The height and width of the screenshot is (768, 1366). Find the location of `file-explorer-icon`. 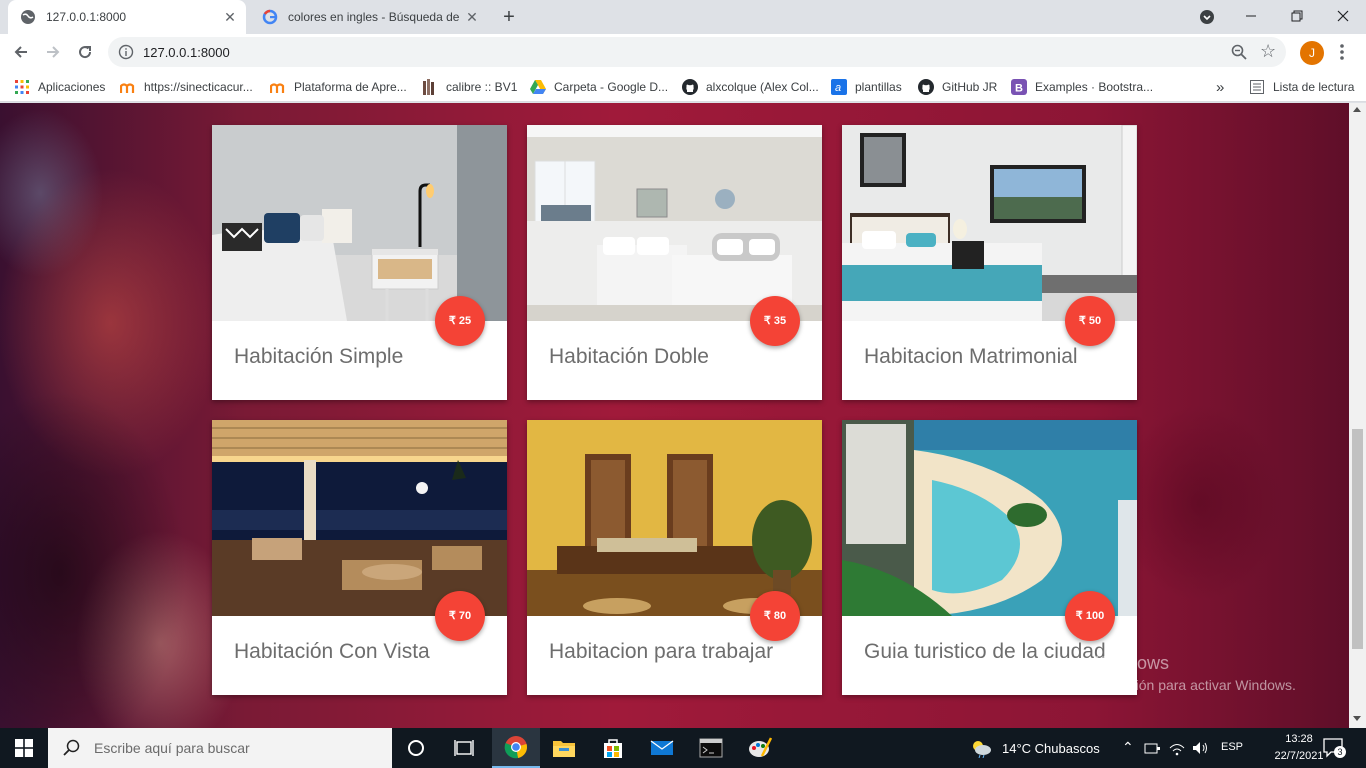

file-explorer-icon is located at coordinates (564, 748).